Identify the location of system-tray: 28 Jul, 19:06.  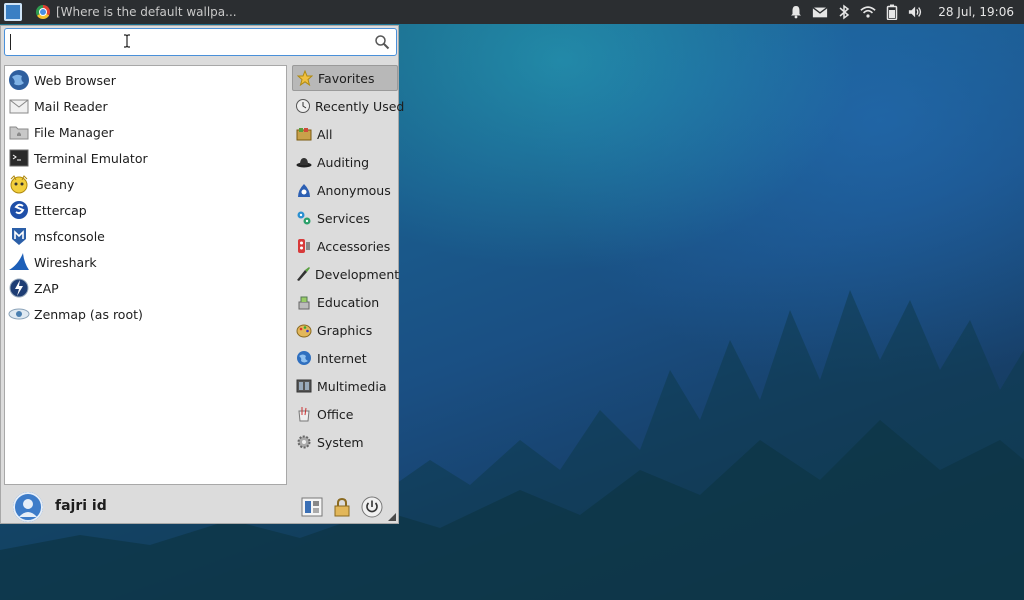
(906, 12).